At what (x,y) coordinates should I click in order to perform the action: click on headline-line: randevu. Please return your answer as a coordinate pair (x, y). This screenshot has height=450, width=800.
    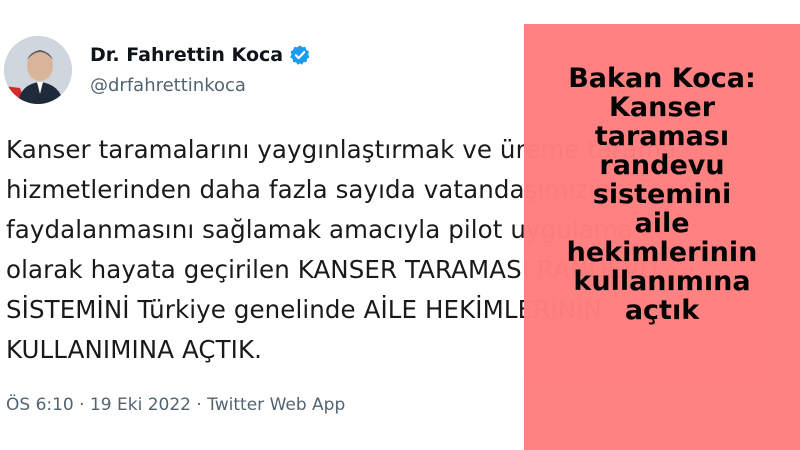
    Looking at the image, I should click on (662, 165).